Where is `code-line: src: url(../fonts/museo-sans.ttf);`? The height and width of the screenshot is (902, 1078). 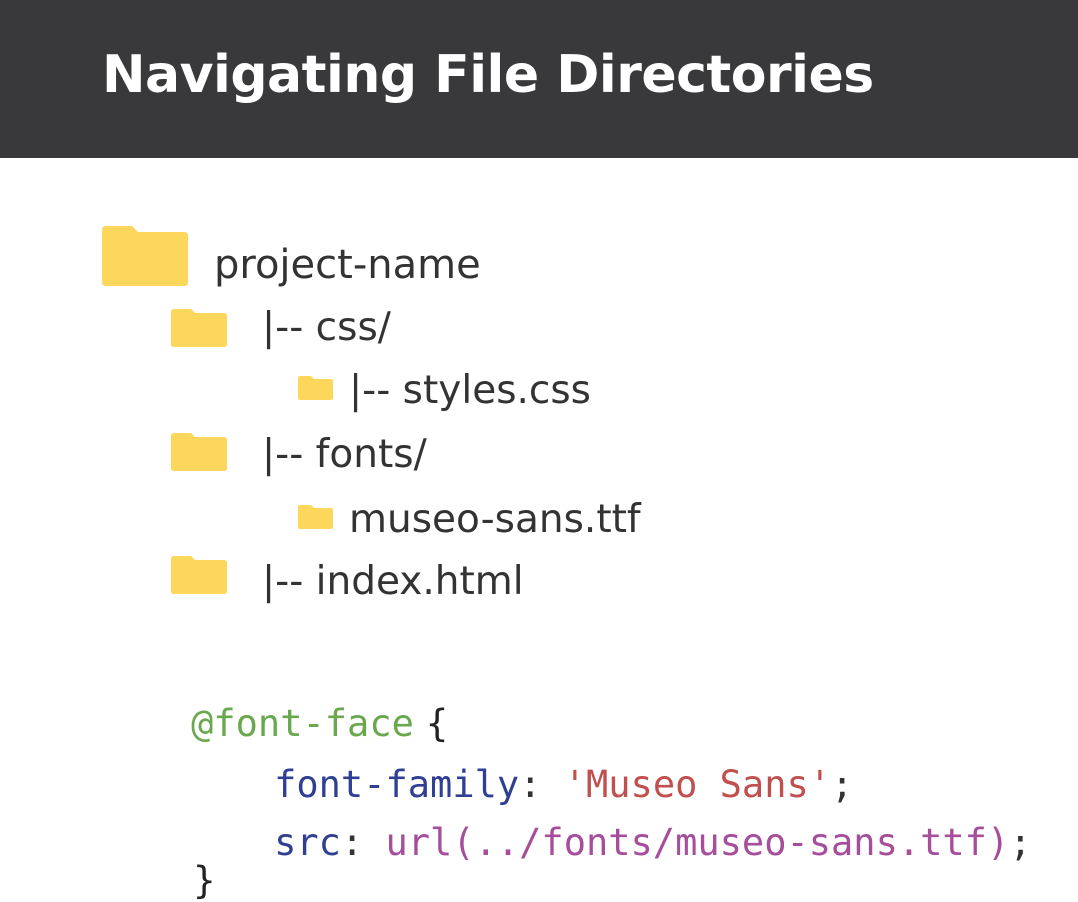
code-line: src: url(../fonts/museo-sans.ttf); is located at coordinates (608, 842).